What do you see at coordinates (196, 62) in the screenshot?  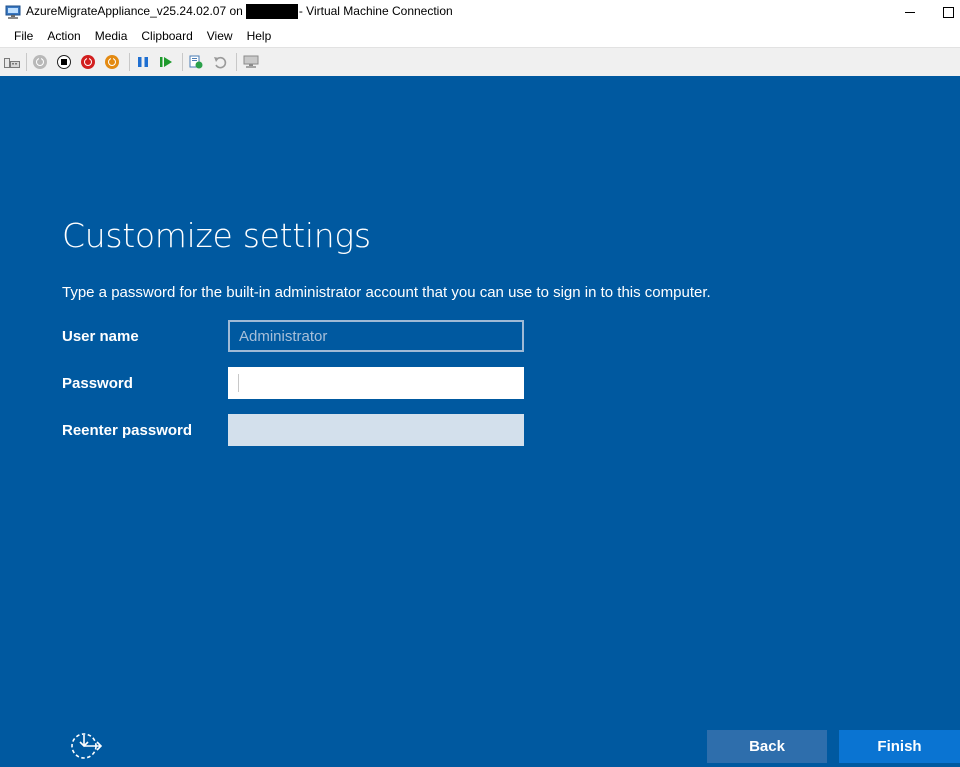 I see `checkpoint-icon` at bounding box center [196, 62].